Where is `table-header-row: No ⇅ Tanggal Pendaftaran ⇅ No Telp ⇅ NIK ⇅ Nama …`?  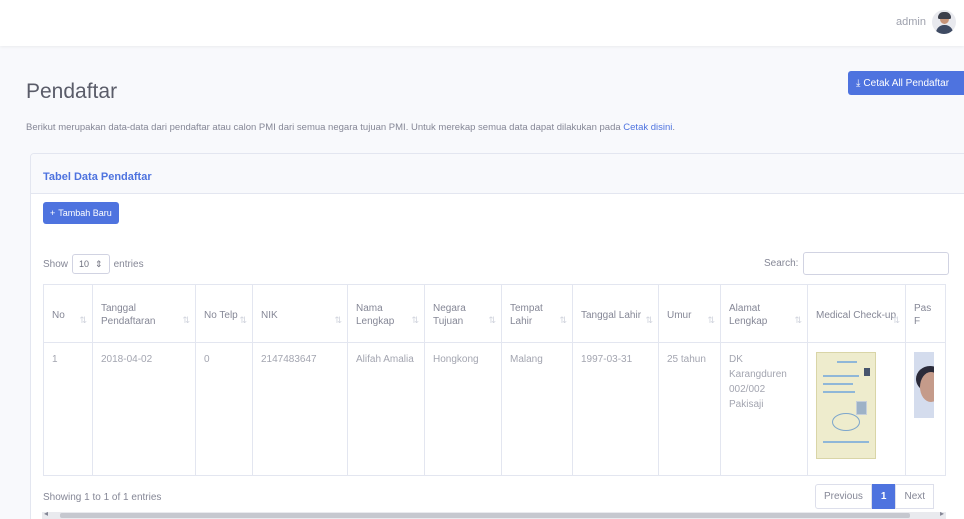
table-header-row: No ⇅ Tanggal Pendaftaran ⇅ No Telp ⇅ NIK ⇅ Nama … is located at coordinates (494, 313).